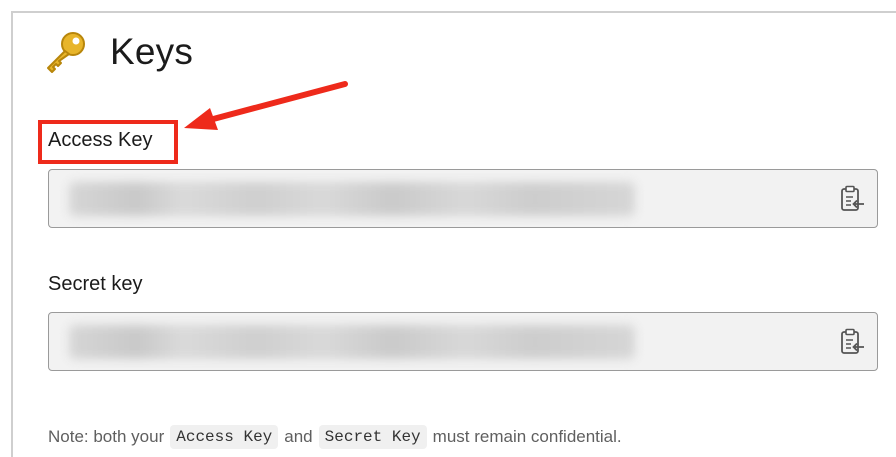 This screenshot has height=457, width=896. Describe the element at coordinates (152, 51) in the screenshot. I see `page-title: Keys` at that location.